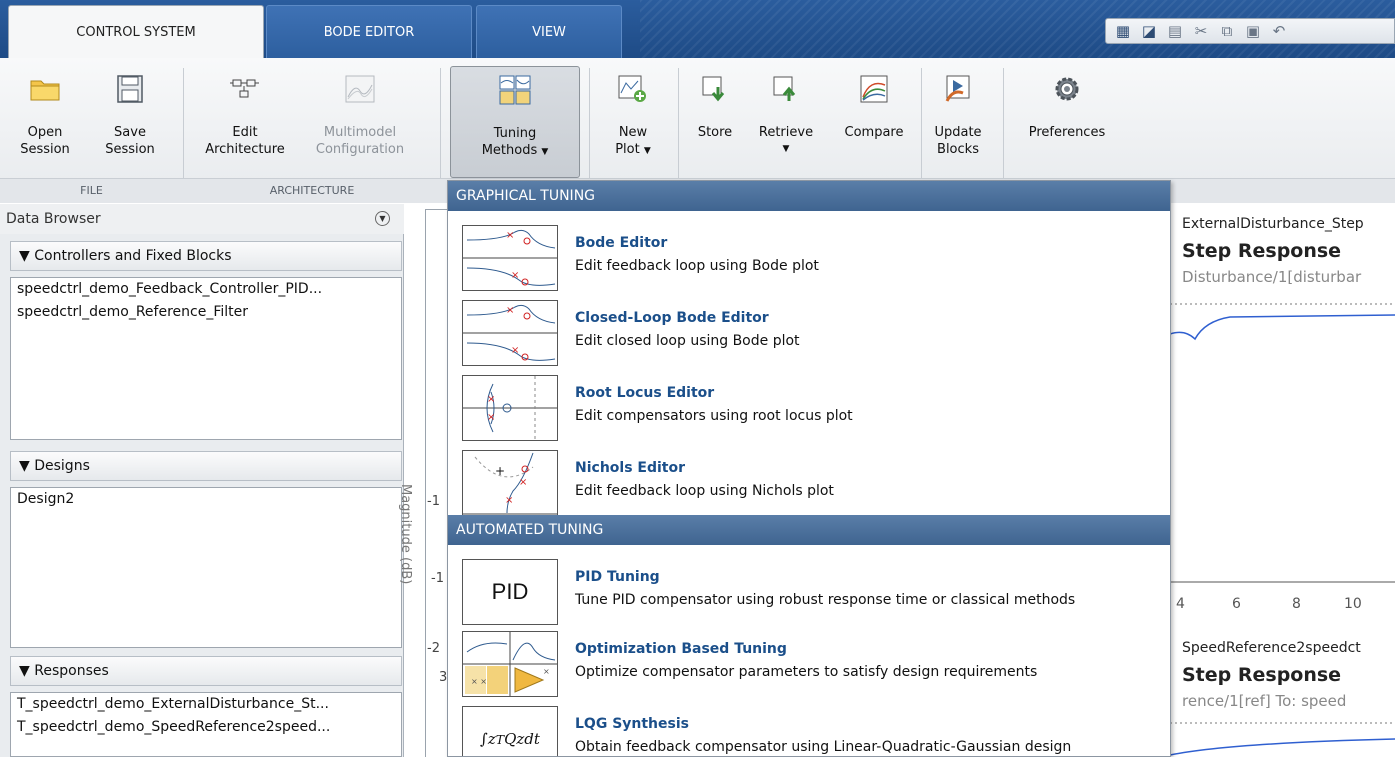  I want to click on layout-icon: ▦, so click(1123, 31).